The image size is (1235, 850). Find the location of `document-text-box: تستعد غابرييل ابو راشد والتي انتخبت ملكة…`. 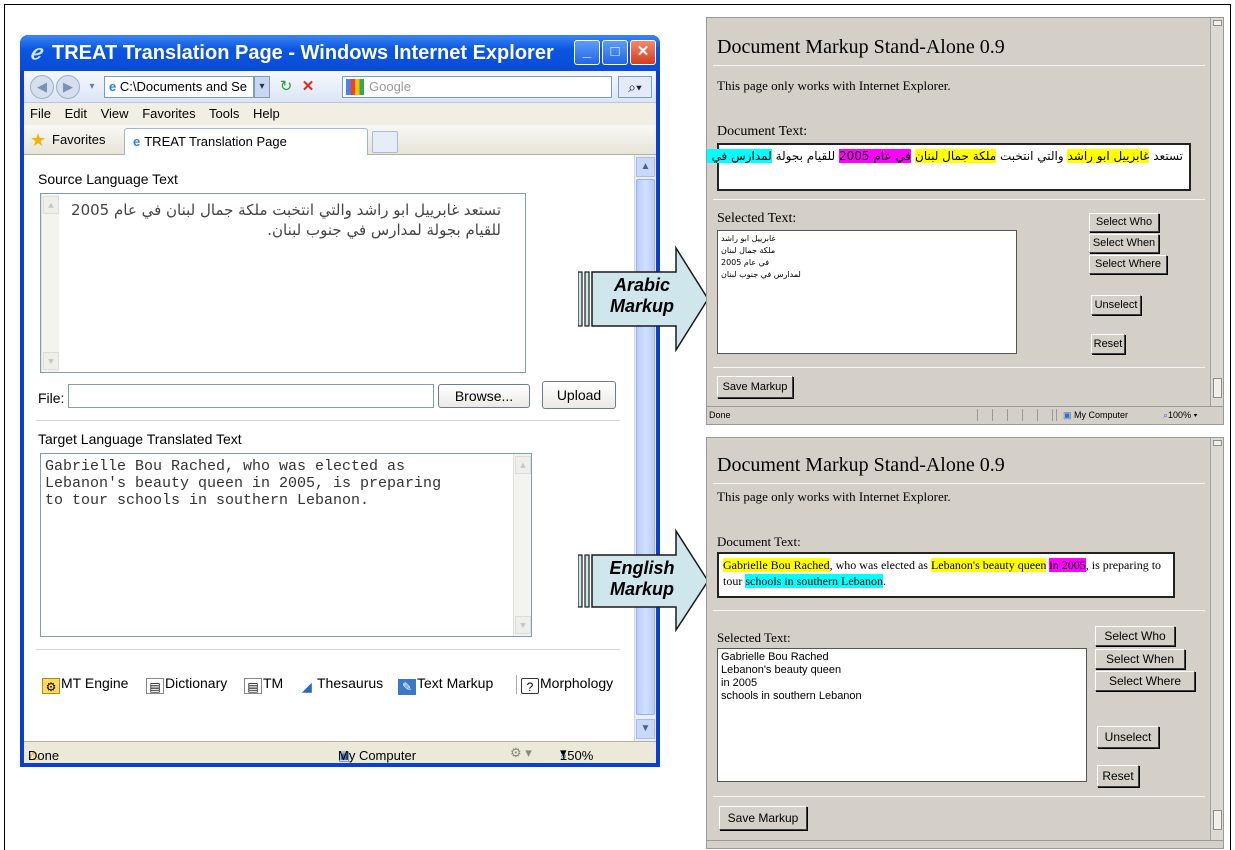

document-text-box: تستعد غابرييل ابو راشد والتي انتخبت ملكة… is located at coordinates (949, 167).